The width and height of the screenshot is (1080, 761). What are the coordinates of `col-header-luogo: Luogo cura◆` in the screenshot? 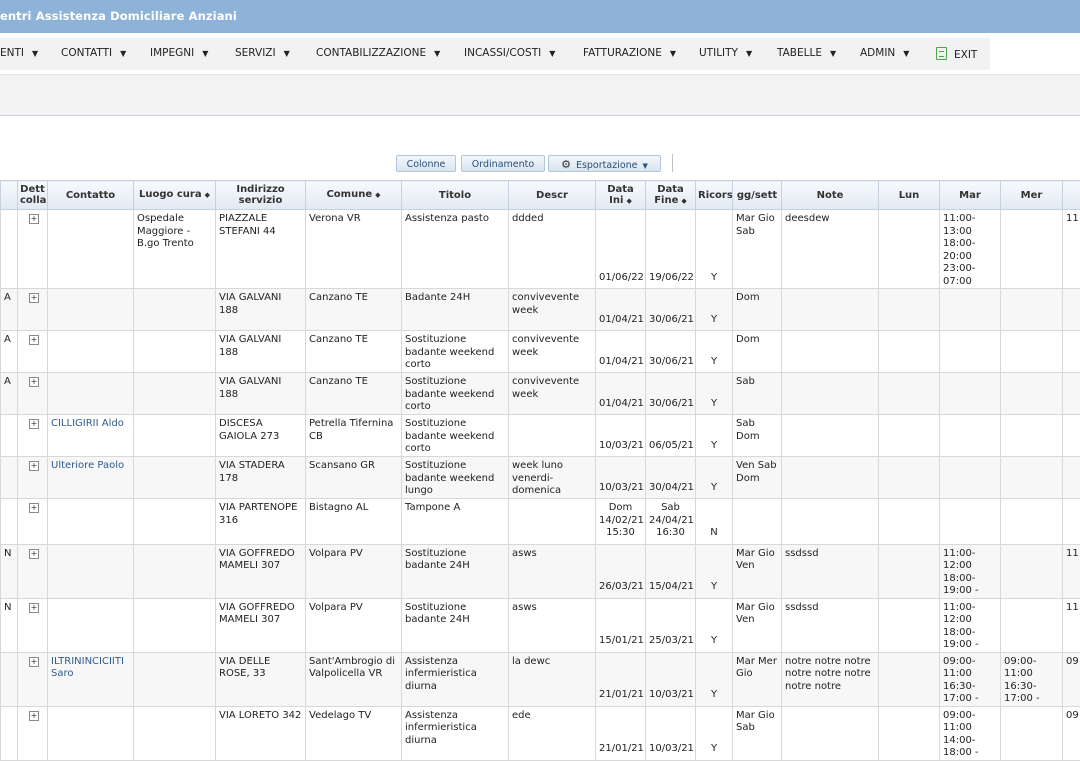 It's located at (175, 195).